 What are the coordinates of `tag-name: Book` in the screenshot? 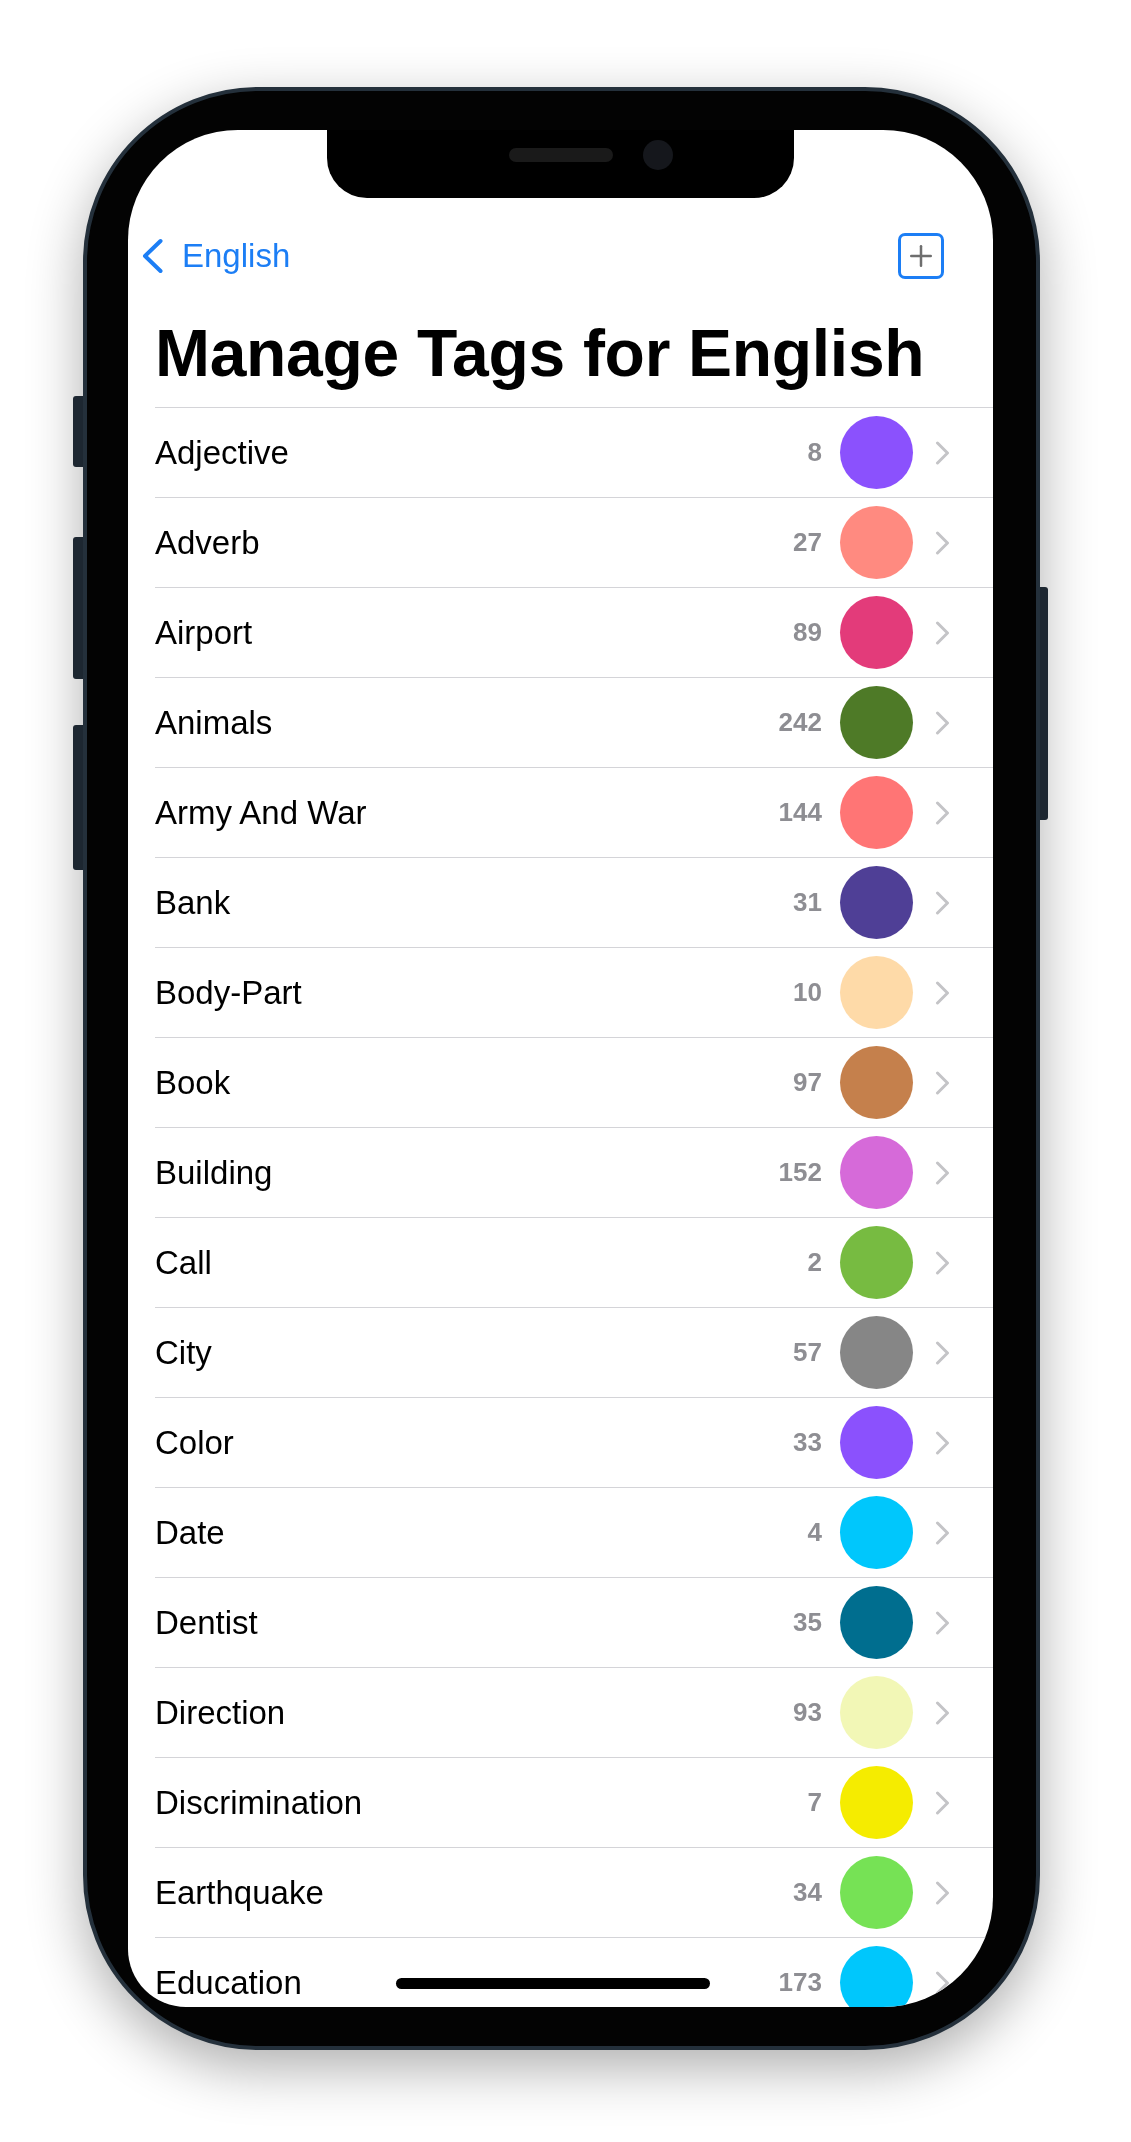 It's located at (193, 1082).